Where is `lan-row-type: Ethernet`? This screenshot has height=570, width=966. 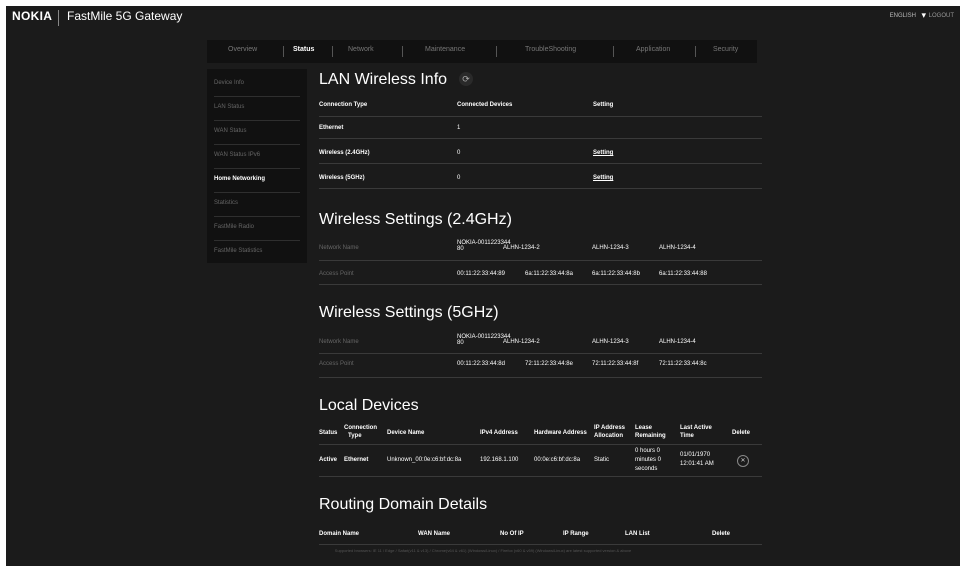
lan-row-type: Ethernet is located at coordinates (331, 128).